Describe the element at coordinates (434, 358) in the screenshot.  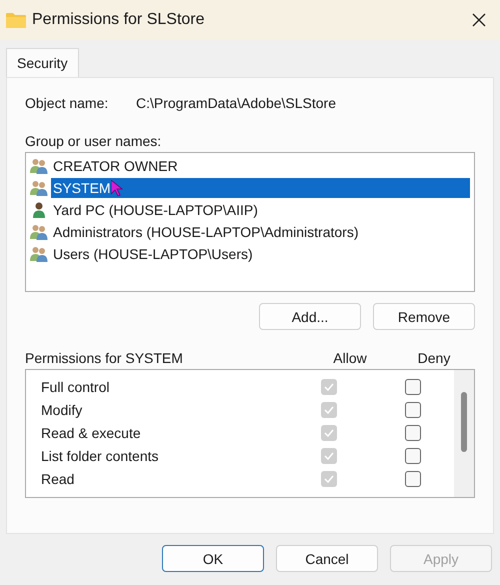
I see `column-header: Deny` at that location.